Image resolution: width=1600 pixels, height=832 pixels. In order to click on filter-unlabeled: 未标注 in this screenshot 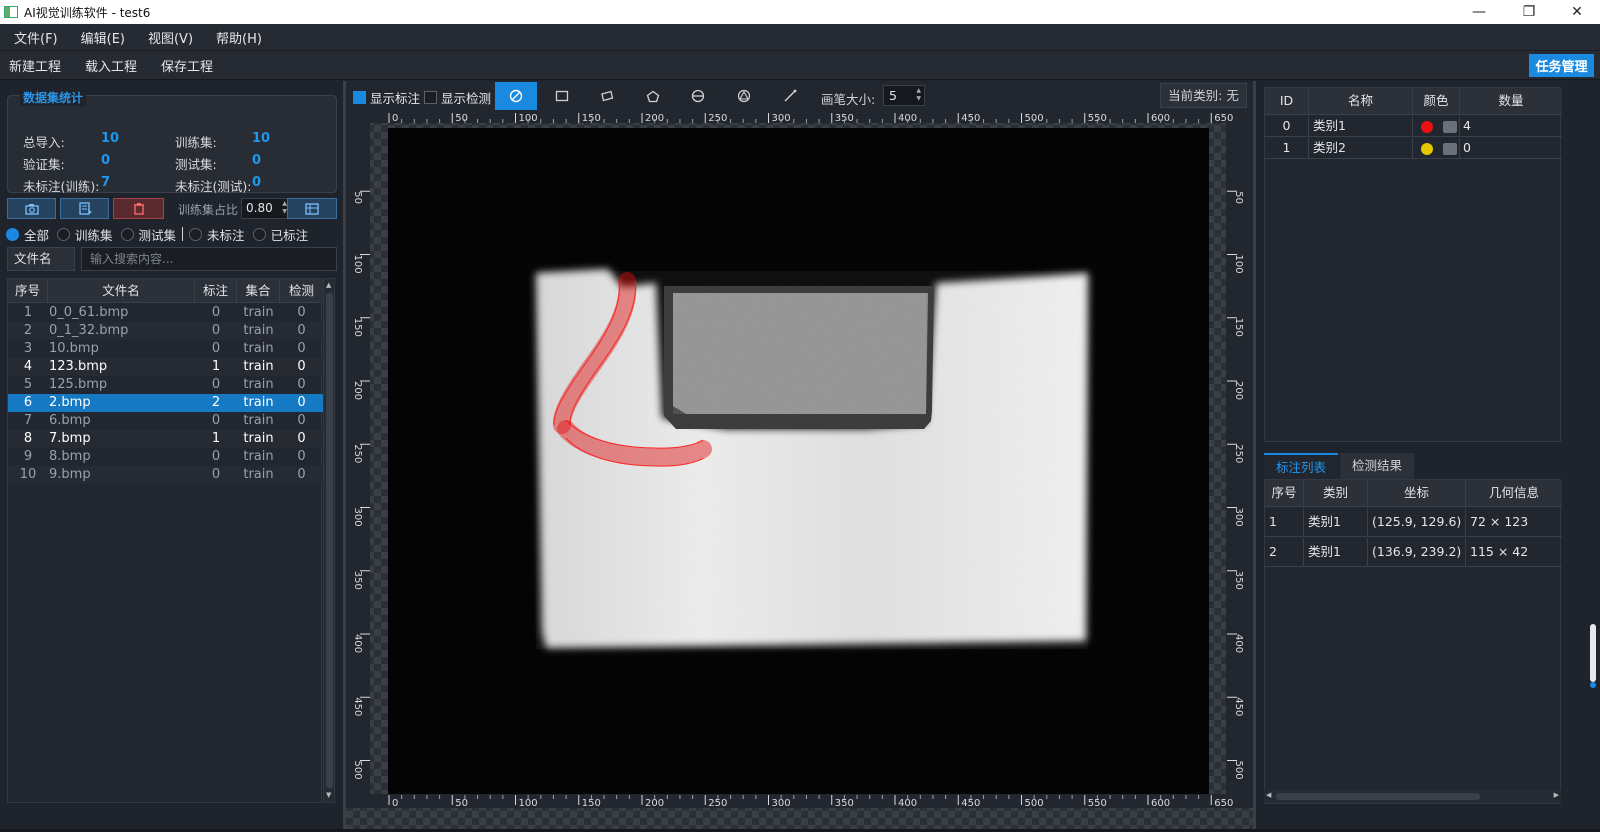, I will do `click(217, 234)`.